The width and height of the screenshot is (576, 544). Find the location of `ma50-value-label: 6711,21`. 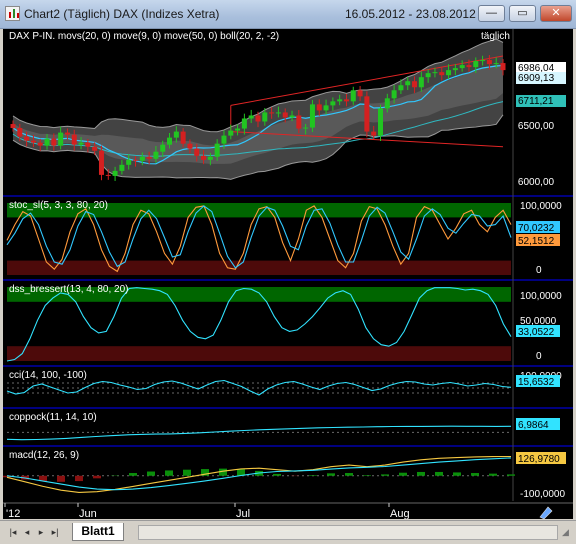

ma50-value-label: 6711,21 is located at coordinates (536, 101).